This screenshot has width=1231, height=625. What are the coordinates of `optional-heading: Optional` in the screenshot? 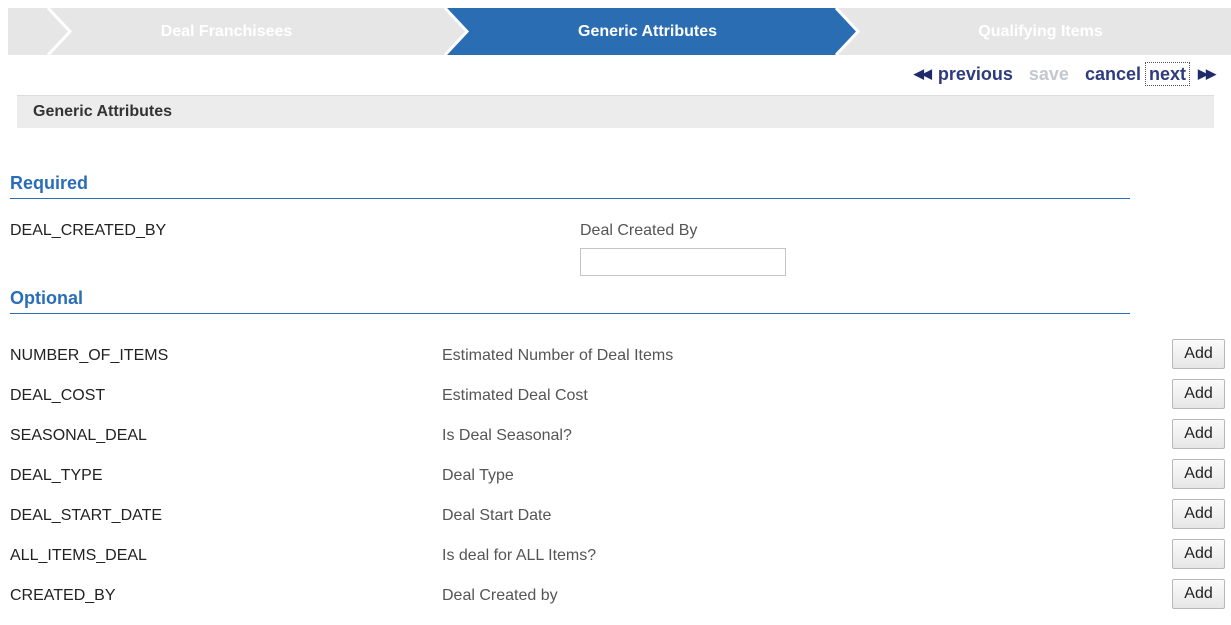 It's located at (570, 301).